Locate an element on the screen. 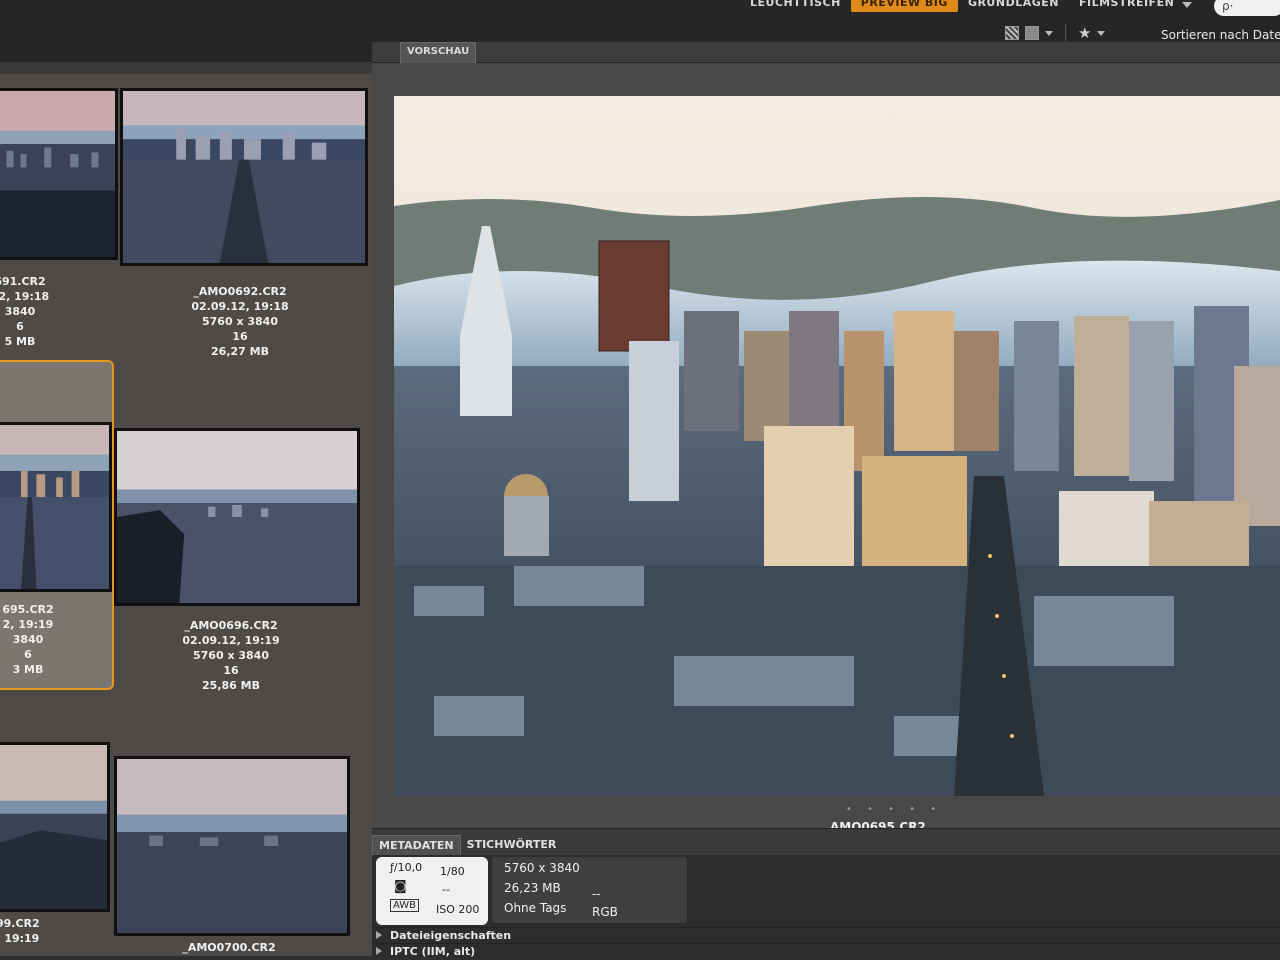 This screenshot has width=1280, height=960. tab-vorschau: VORSCHAU is located at coordinates (438, 52).